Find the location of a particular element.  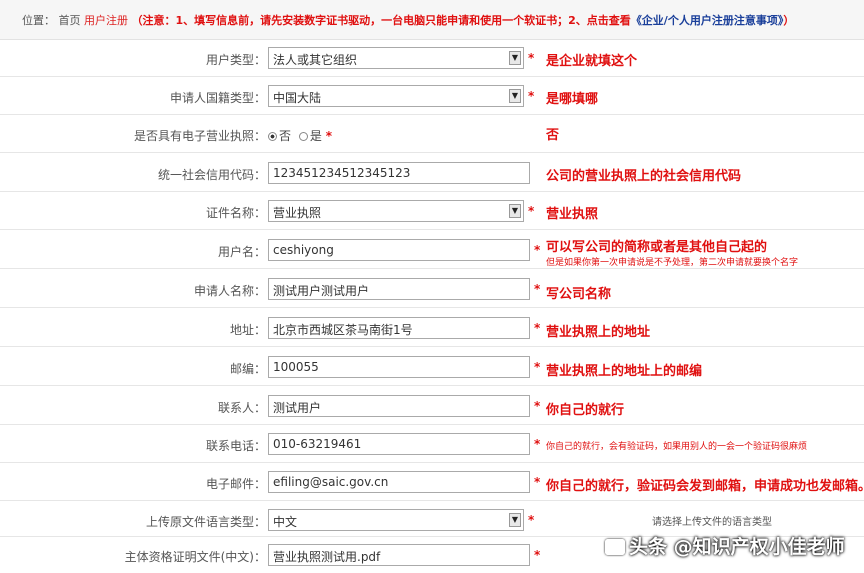

annotation-phone: 你自己的就行，会有验证码，如果用别人的一会一个验证码很麻烦 is located at coordinates (677, 447).